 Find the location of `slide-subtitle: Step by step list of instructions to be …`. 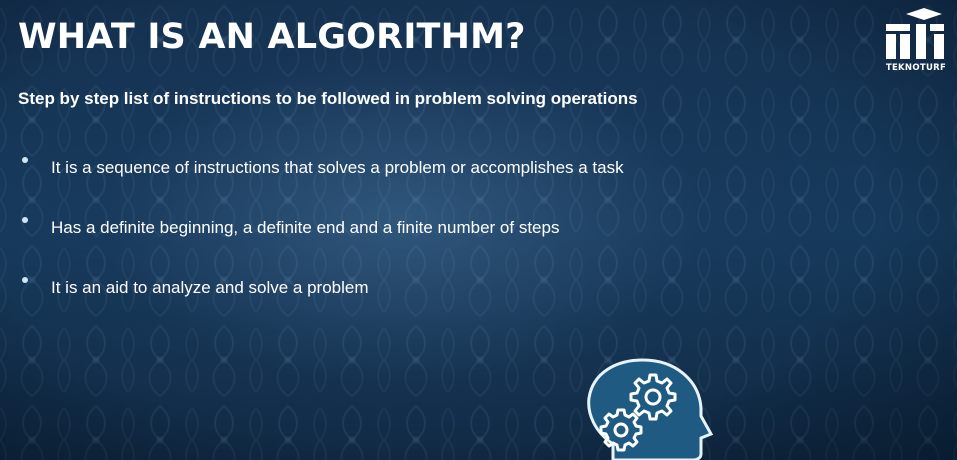

slide-subtitle: Step by step list of instructions to be … is located at coordinates (328, 98).